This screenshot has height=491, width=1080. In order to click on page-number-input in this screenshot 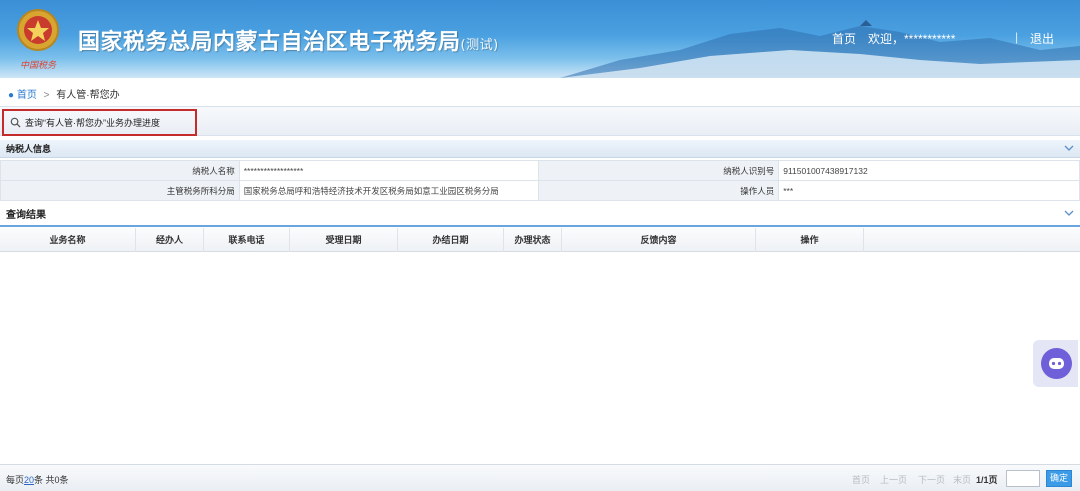, I will do `click(1023, 478)`.